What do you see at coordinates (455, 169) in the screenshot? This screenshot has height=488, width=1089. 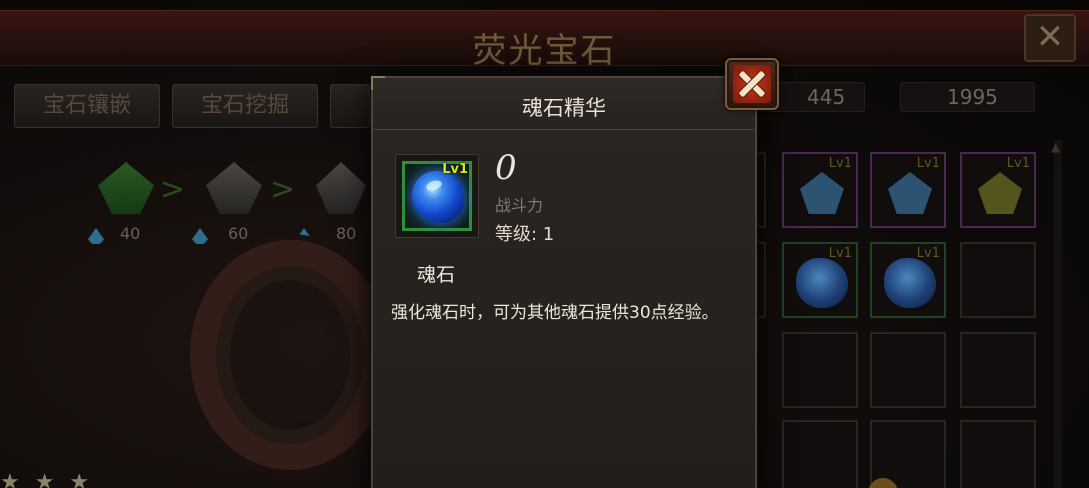 I see `item-level-badge: Lv1` at bounding box center [455, 169].